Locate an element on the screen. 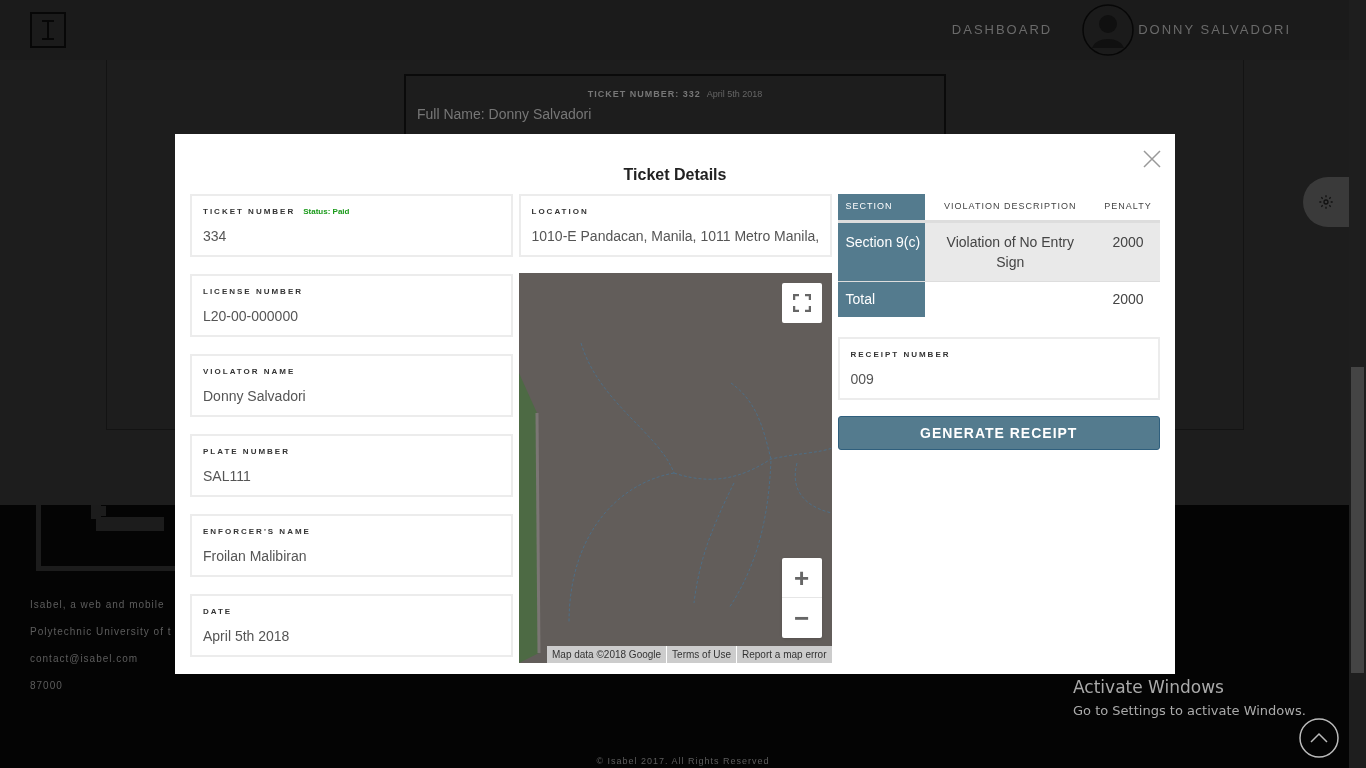  field-label: VIOLATOR NAME is located at coordinates (249, 372).